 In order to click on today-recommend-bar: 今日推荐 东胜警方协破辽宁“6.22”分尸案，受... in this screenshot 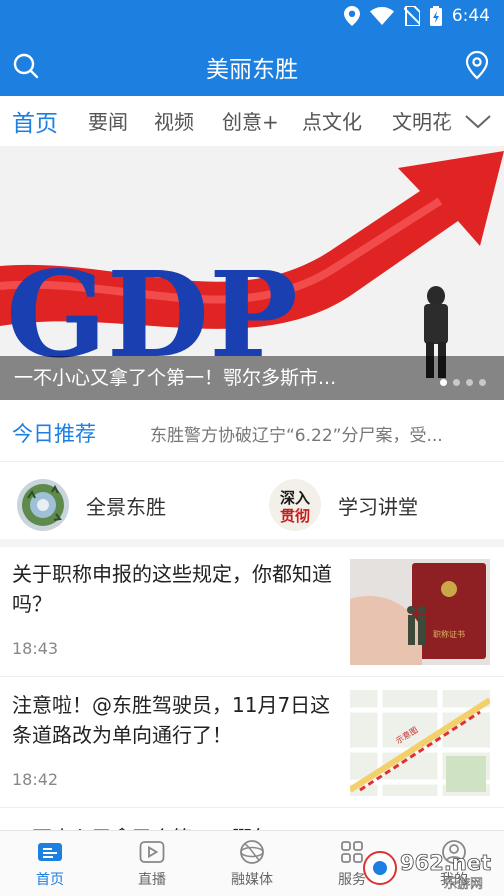, I will do `click(252, 431)`.